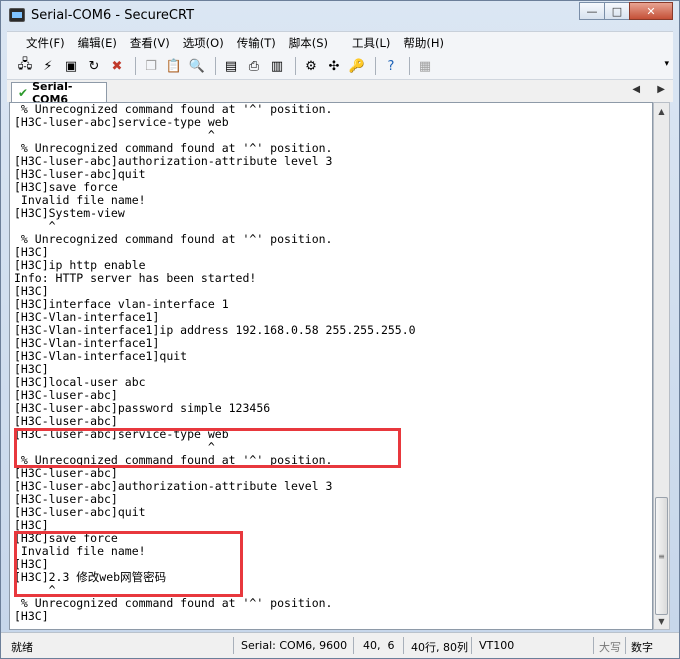  I want to click on help-icon: ?, so click(391, 66).